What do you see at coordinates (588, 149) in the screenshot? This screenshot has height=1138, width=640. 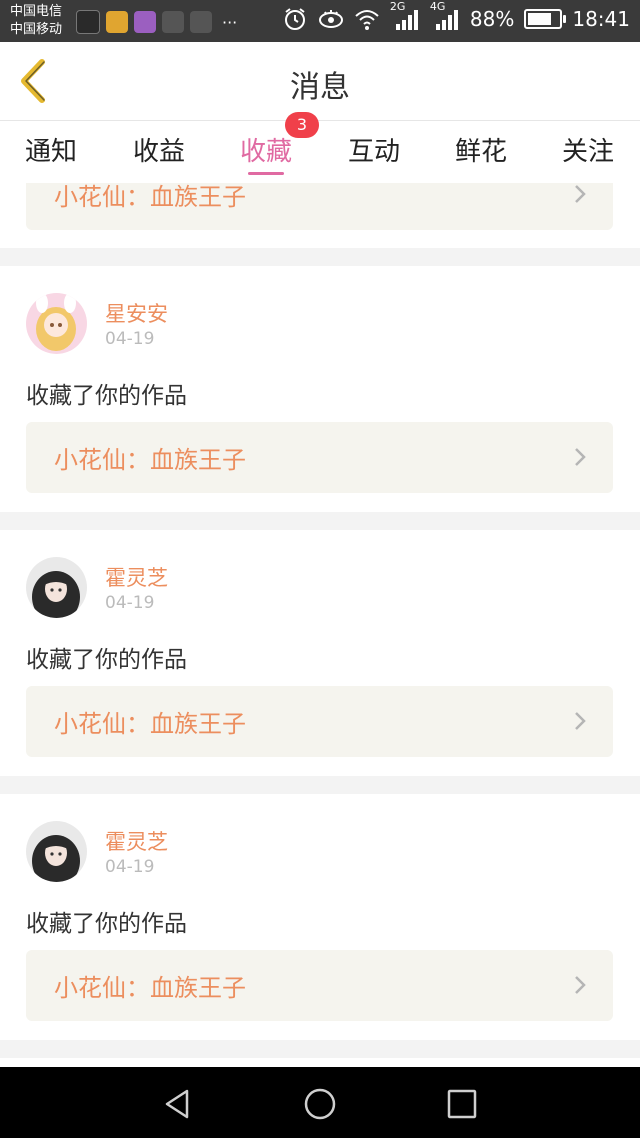 I see `tab-following: 关注` at bounding box center [588, 149].